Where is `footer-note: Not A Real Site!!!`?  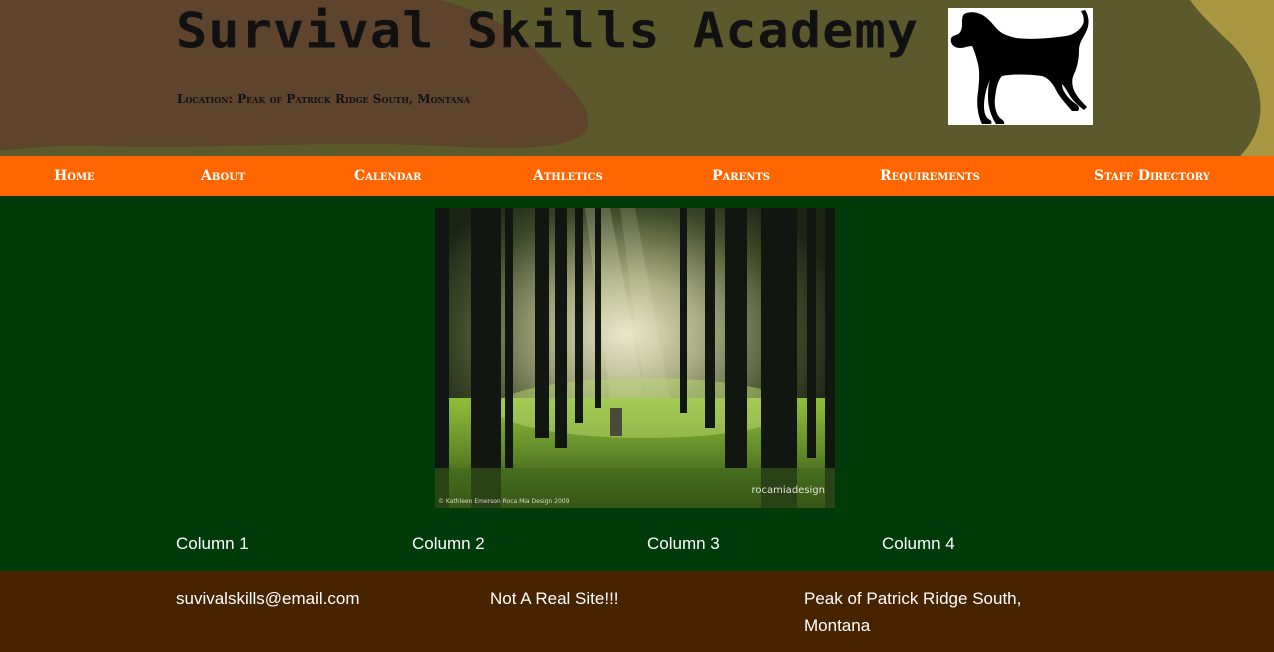
footer-note: Not A Real Site!!! is located at coordinates (554, 598).